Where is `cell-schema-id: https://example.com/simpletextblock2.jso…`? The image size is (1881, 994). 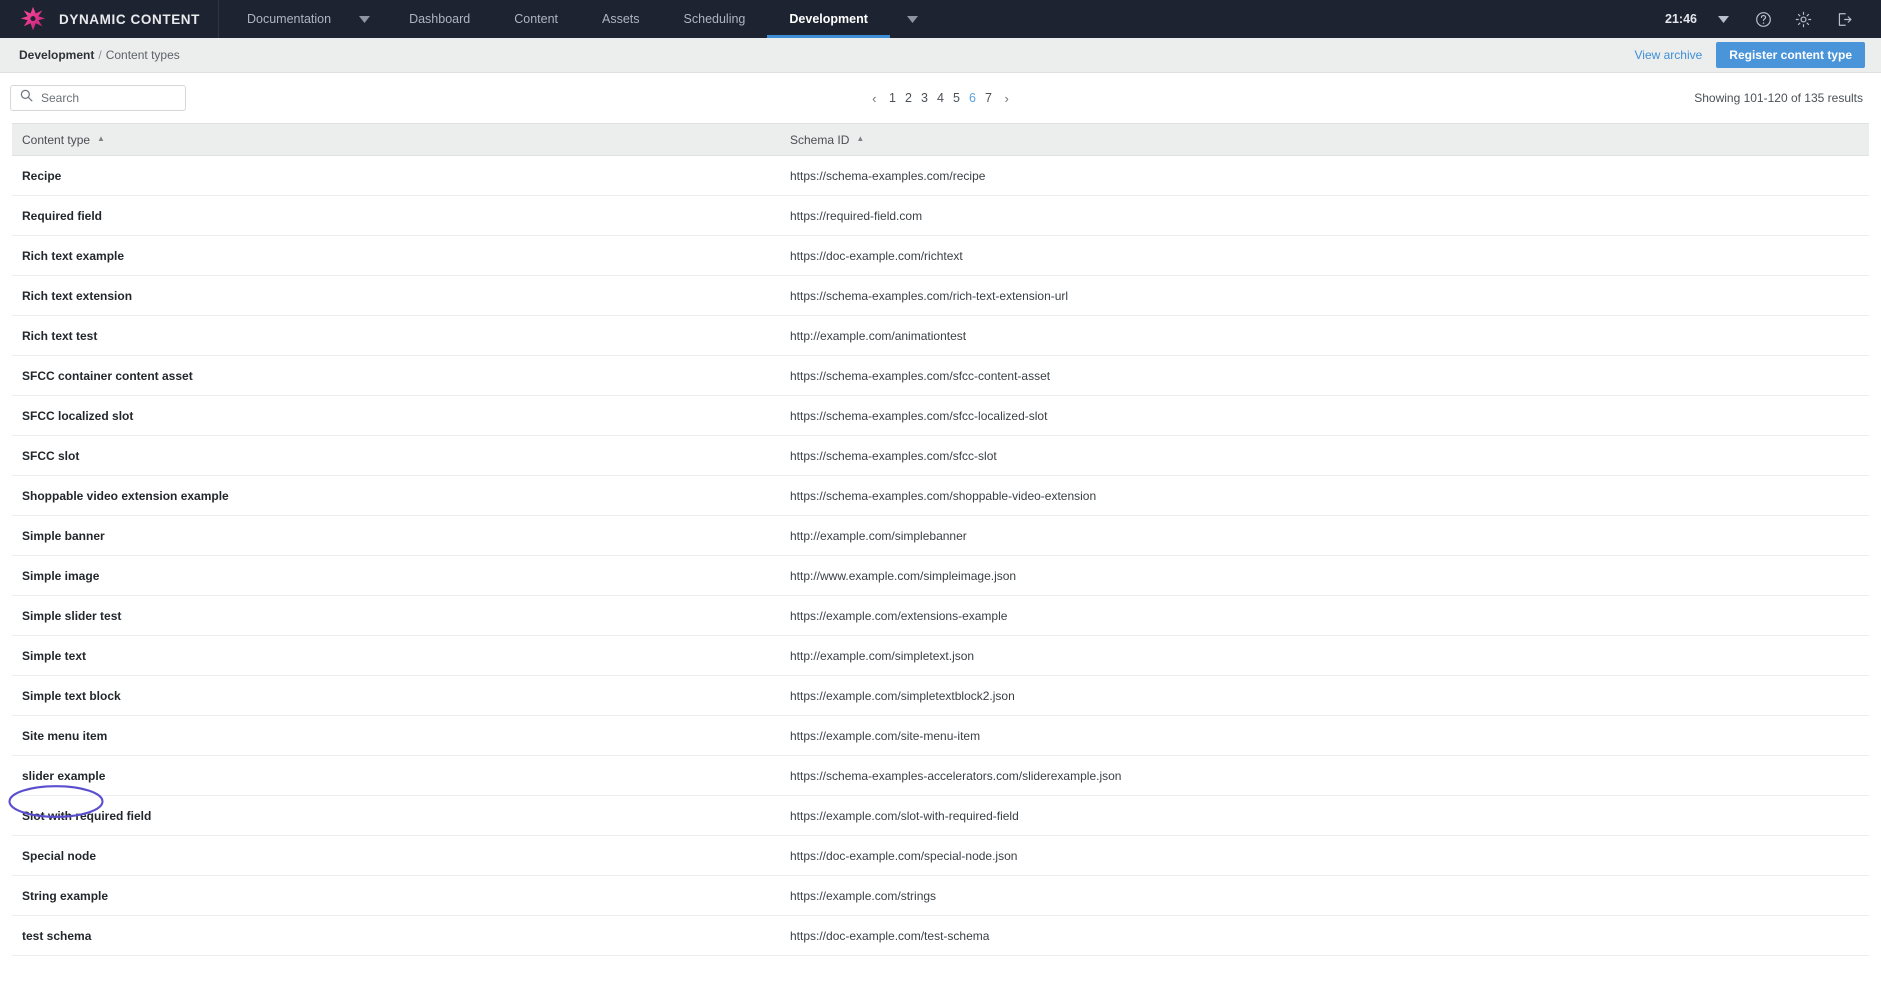
cell-schema-id: https://example.com/simpletextblock2.jso… is located at coordinates (1324, 695).